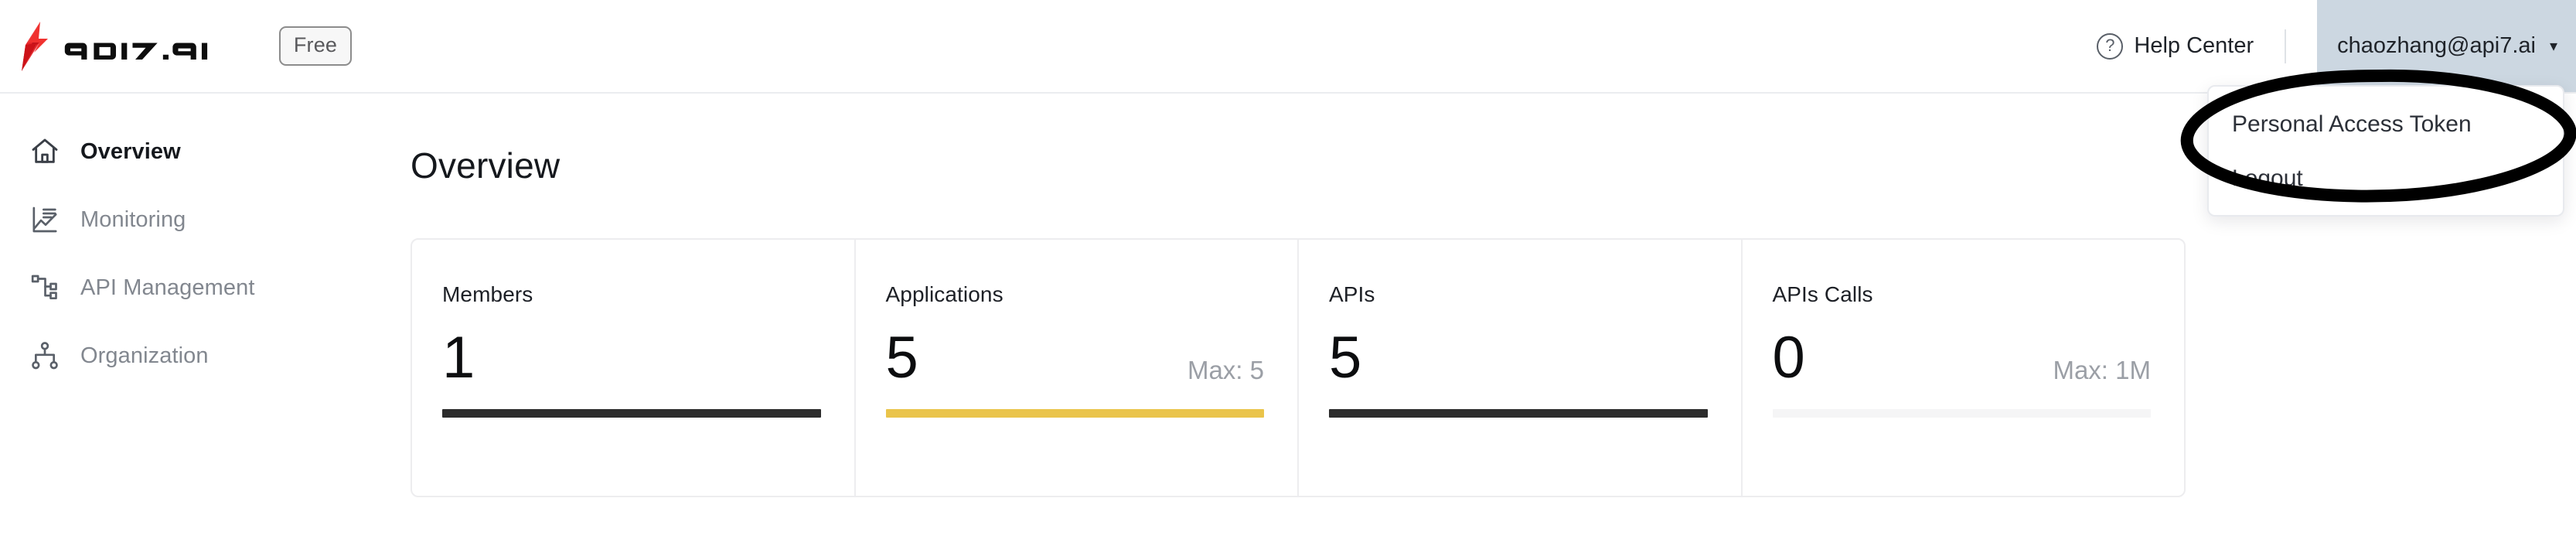 The width and height of the screenshot is (2576, 546). I want to click on stat-label: Applications, so click(944, 294).